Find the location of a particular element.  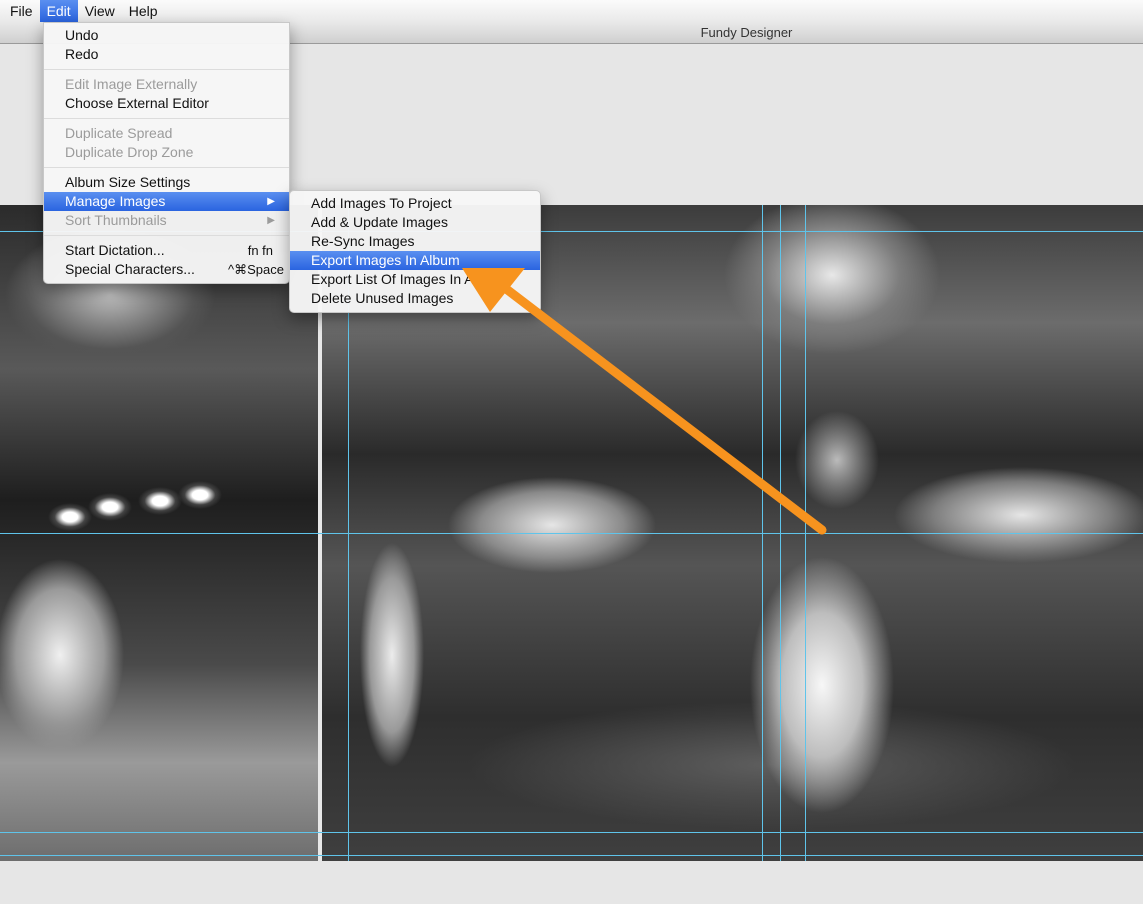

menu-item-export-list-of-images: Export List Of Images In Album is located at coordinates (415, 279).